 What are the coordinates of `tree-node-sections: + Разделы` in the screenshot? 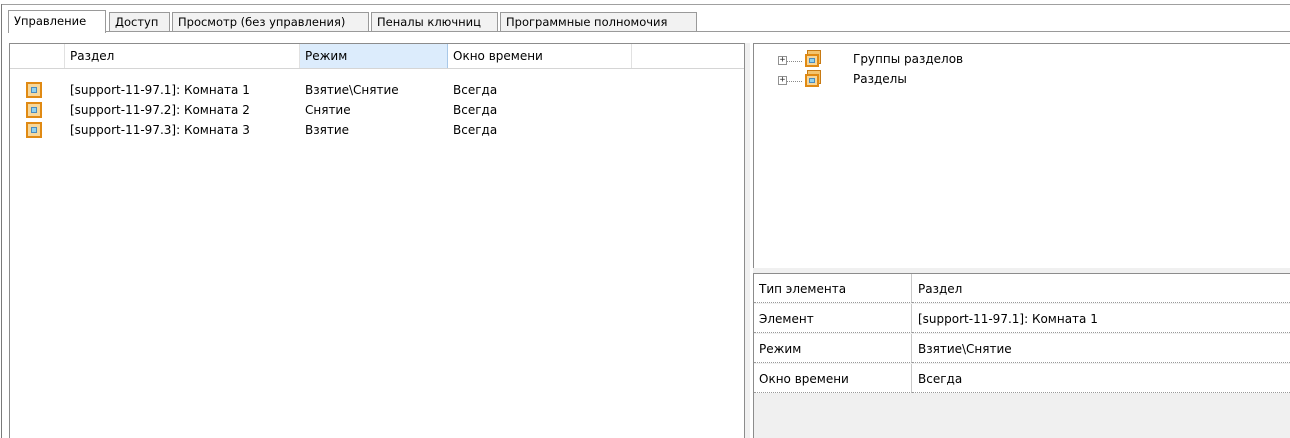 It's located at (954, 80).